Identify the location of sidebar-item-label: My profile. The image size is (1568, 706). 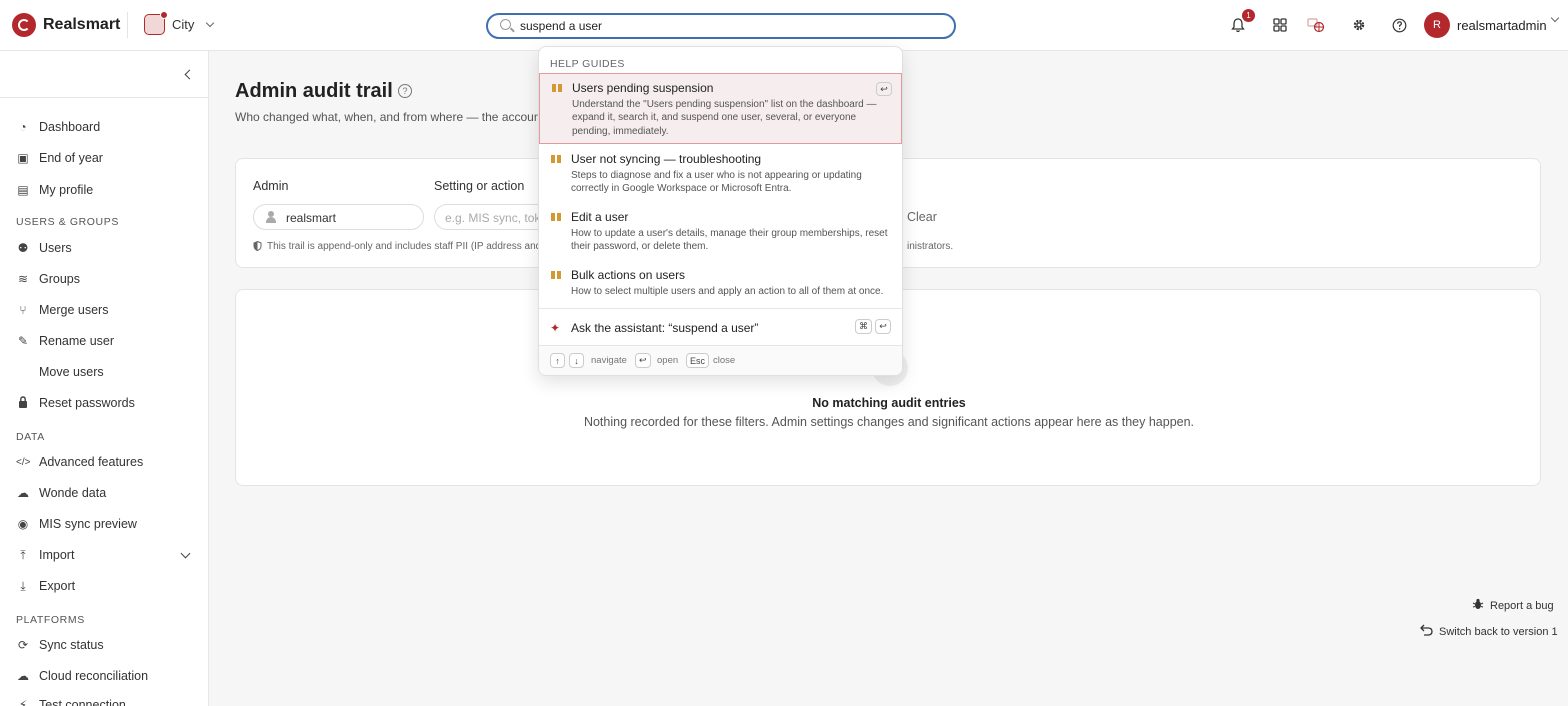
(66, 190).